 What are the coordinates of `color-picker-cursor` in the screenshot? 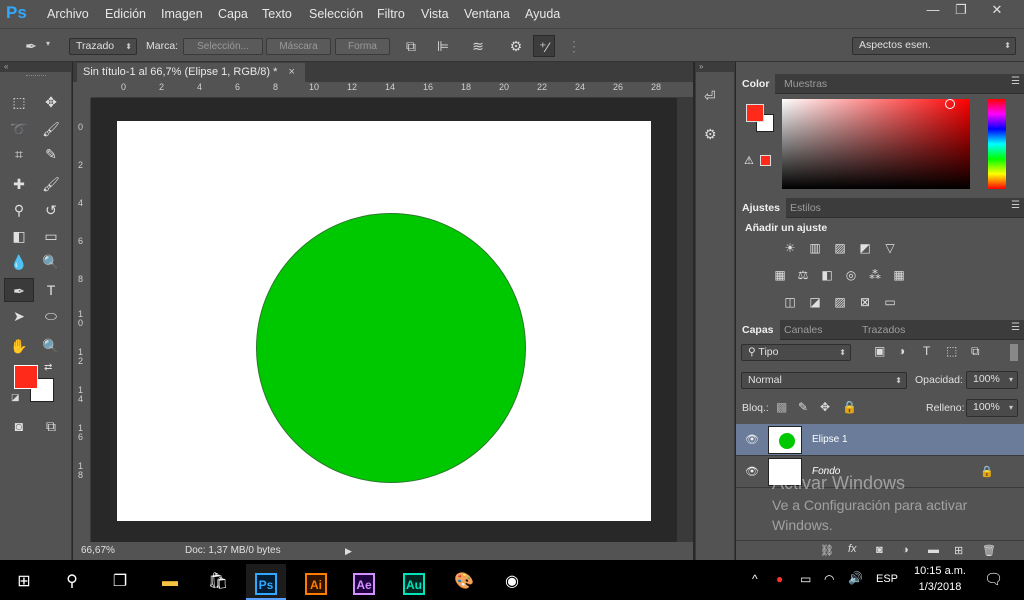 It's located at (950, 104).